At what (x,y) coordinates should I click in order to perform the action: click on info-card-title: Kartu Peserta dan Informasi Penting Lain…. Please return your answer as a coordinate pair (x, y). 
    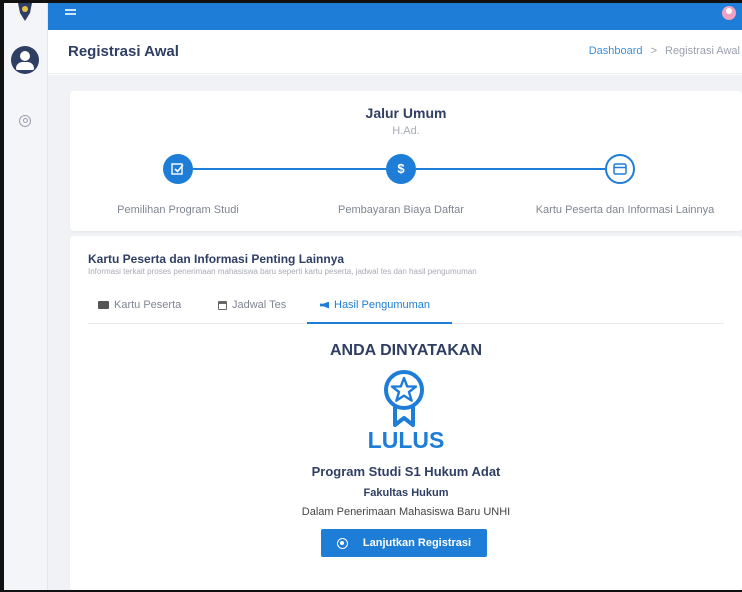
    Looking at the image, I should click on (216, 259).